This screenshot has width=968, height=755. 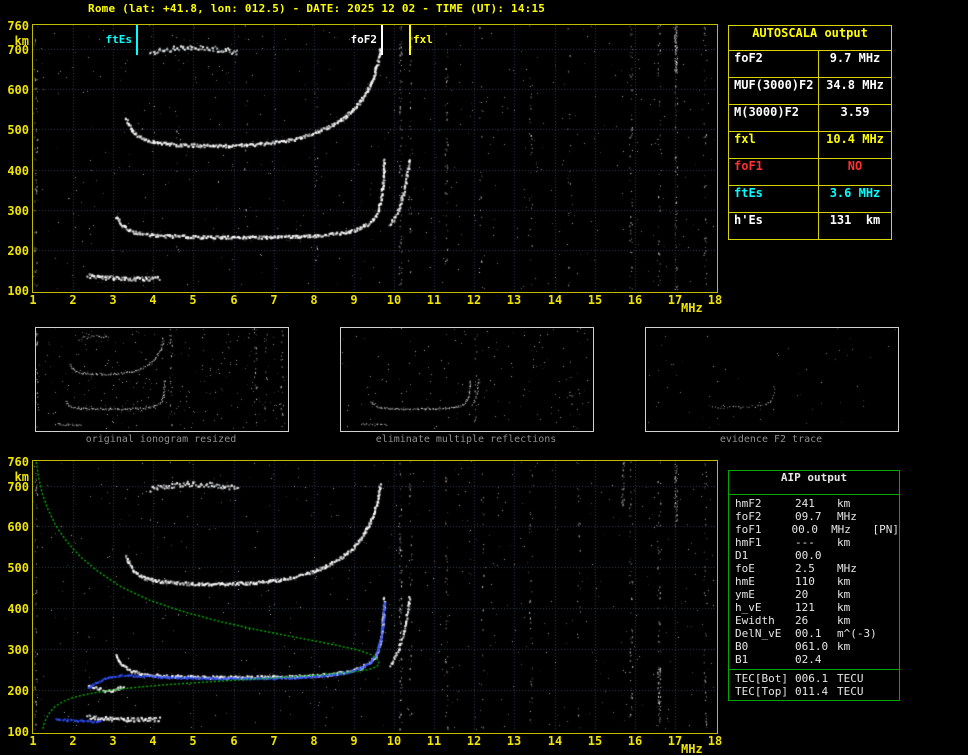 What do you see at coordinates (692, 748) in the screenshot?
I see `x-axis-unit: MHz` at bounding box center [692, 748].